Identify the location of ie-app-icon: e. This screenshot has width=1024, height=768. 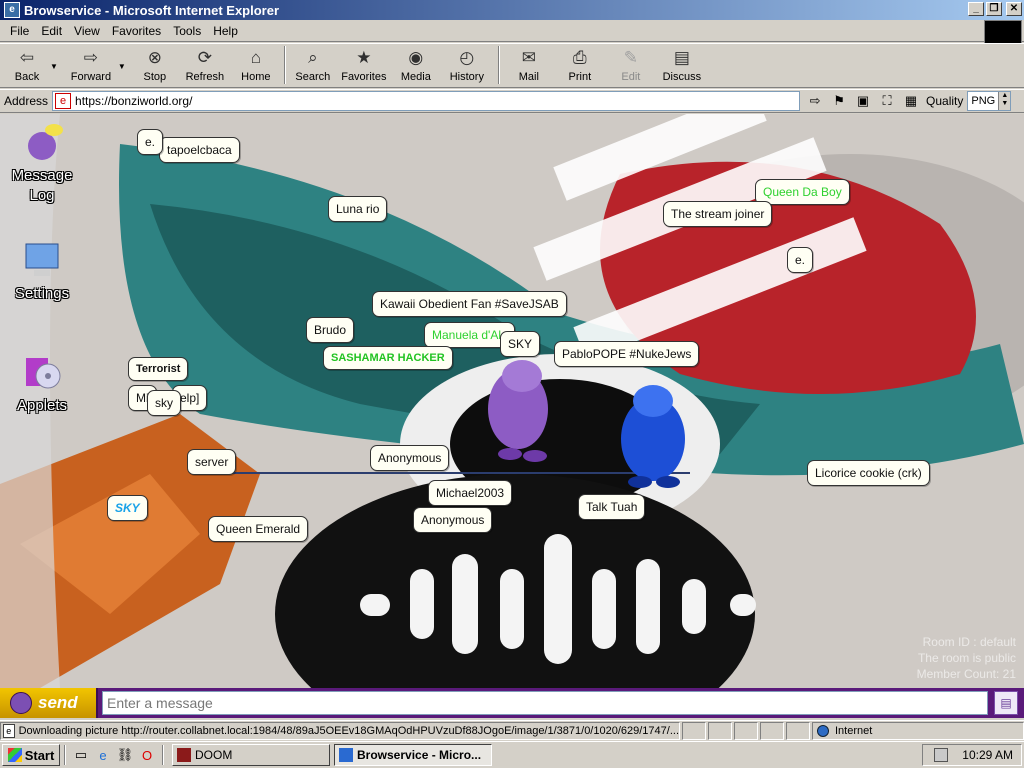
(12, 10).